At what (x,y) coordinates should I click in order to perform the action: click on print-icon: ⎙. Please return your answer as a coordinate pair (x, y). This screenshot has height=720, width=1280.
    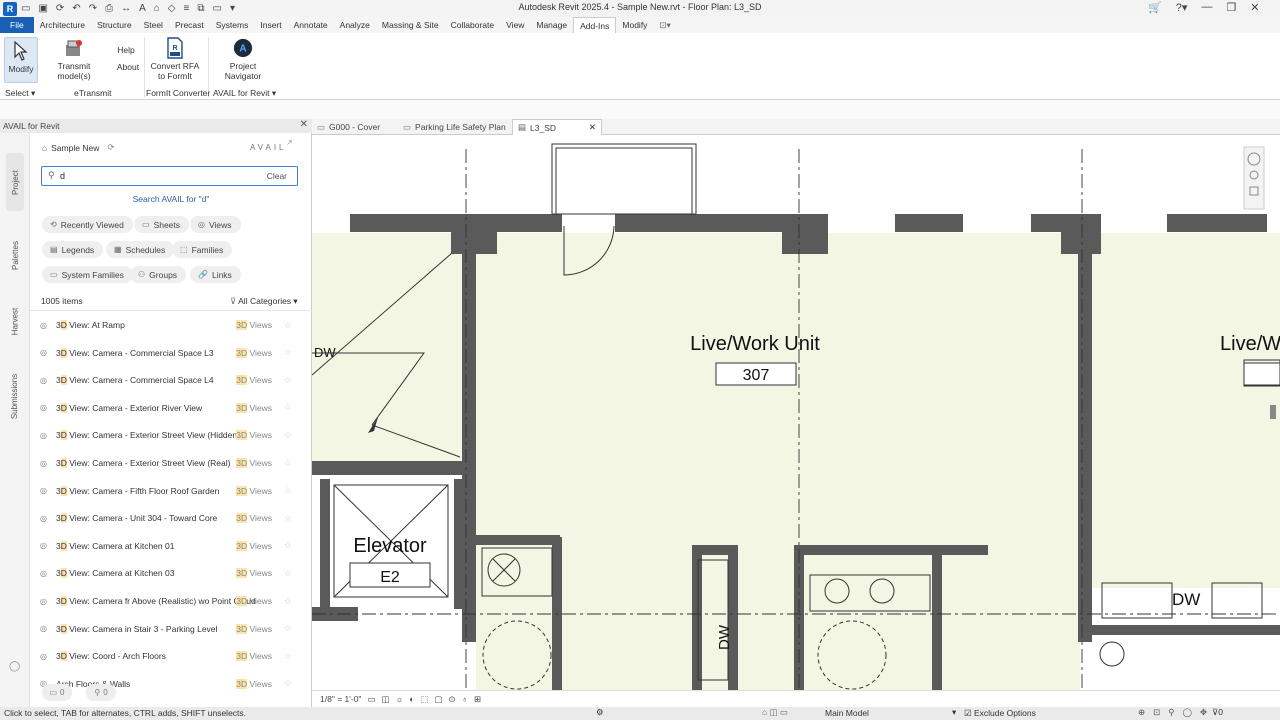
    Looking at the image, I should click on (109, 8).